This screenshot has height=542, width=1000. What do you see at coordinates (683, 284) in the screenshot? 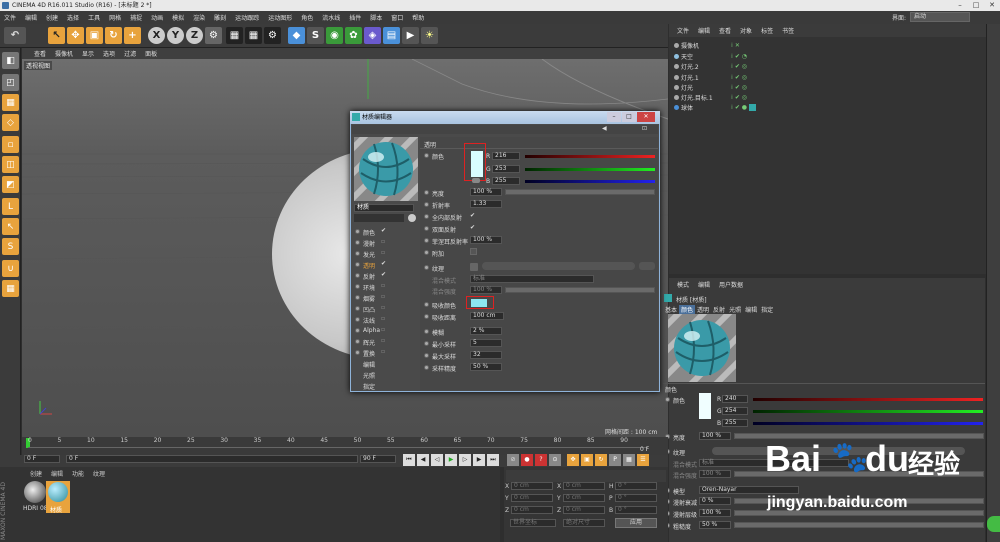
I see `attr-menu-mode: 模式` at bounding box center [683, 284].